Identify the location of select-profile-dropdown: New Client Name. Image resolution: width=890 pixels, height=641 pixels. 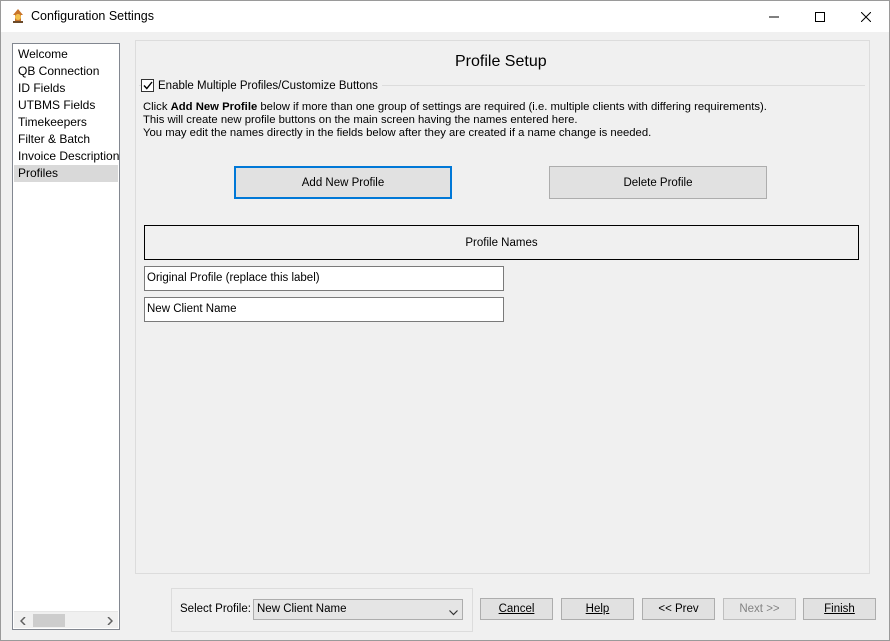
(358, 609).